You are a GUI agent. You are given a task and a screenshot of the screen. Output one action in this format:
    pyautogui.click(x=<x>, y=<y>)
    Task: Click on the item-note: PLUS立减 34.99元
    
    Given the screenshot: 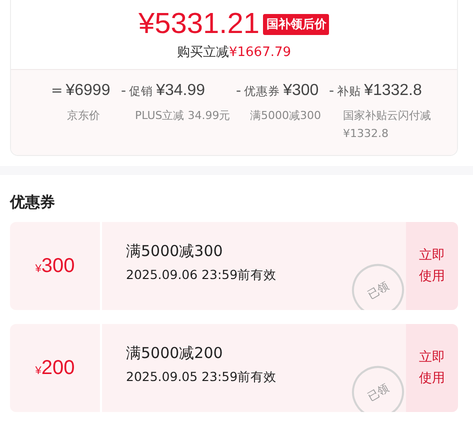 What is the action you would take?
    pyautogui.click(x=183, y=116)
    